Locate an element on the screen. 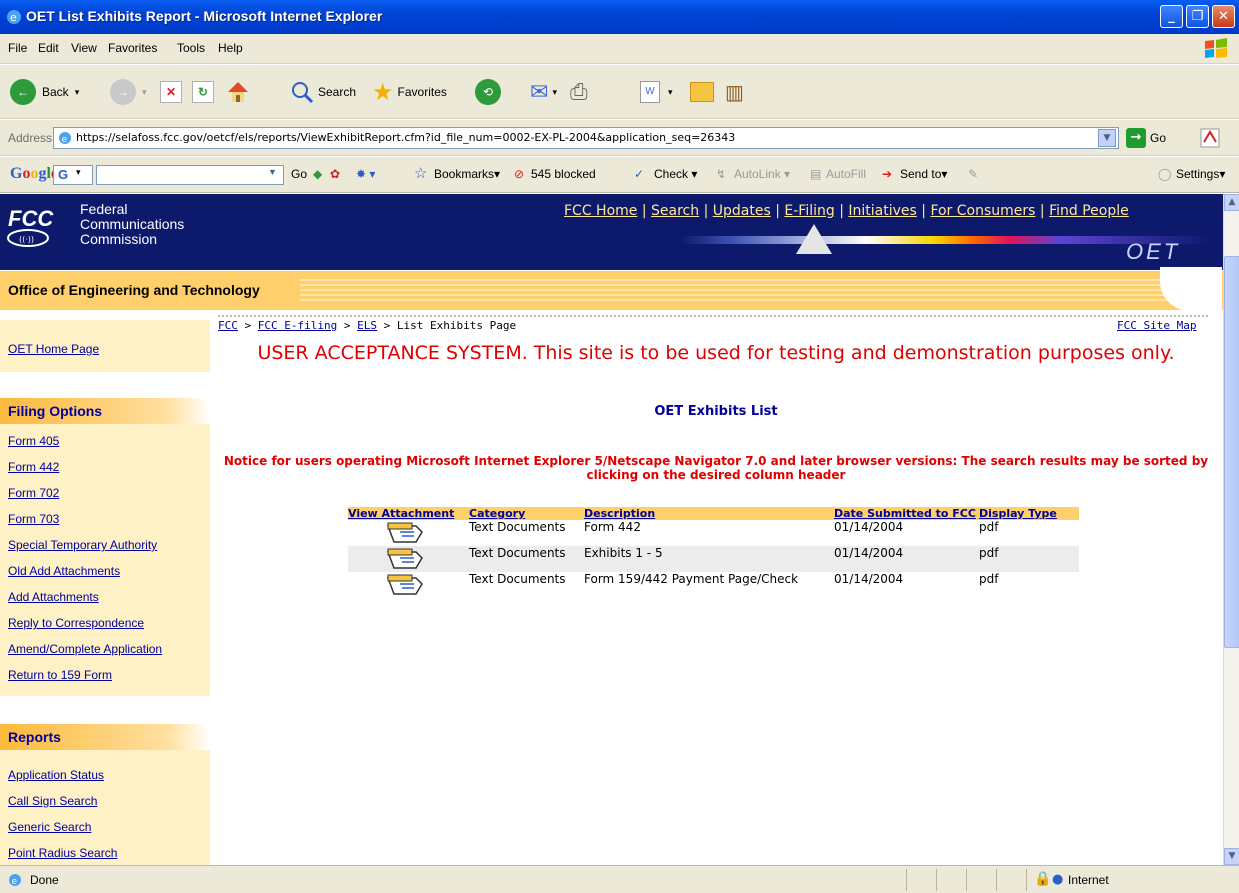  scroll-down-icon: ▼ is located at coordinates (1231, 856).